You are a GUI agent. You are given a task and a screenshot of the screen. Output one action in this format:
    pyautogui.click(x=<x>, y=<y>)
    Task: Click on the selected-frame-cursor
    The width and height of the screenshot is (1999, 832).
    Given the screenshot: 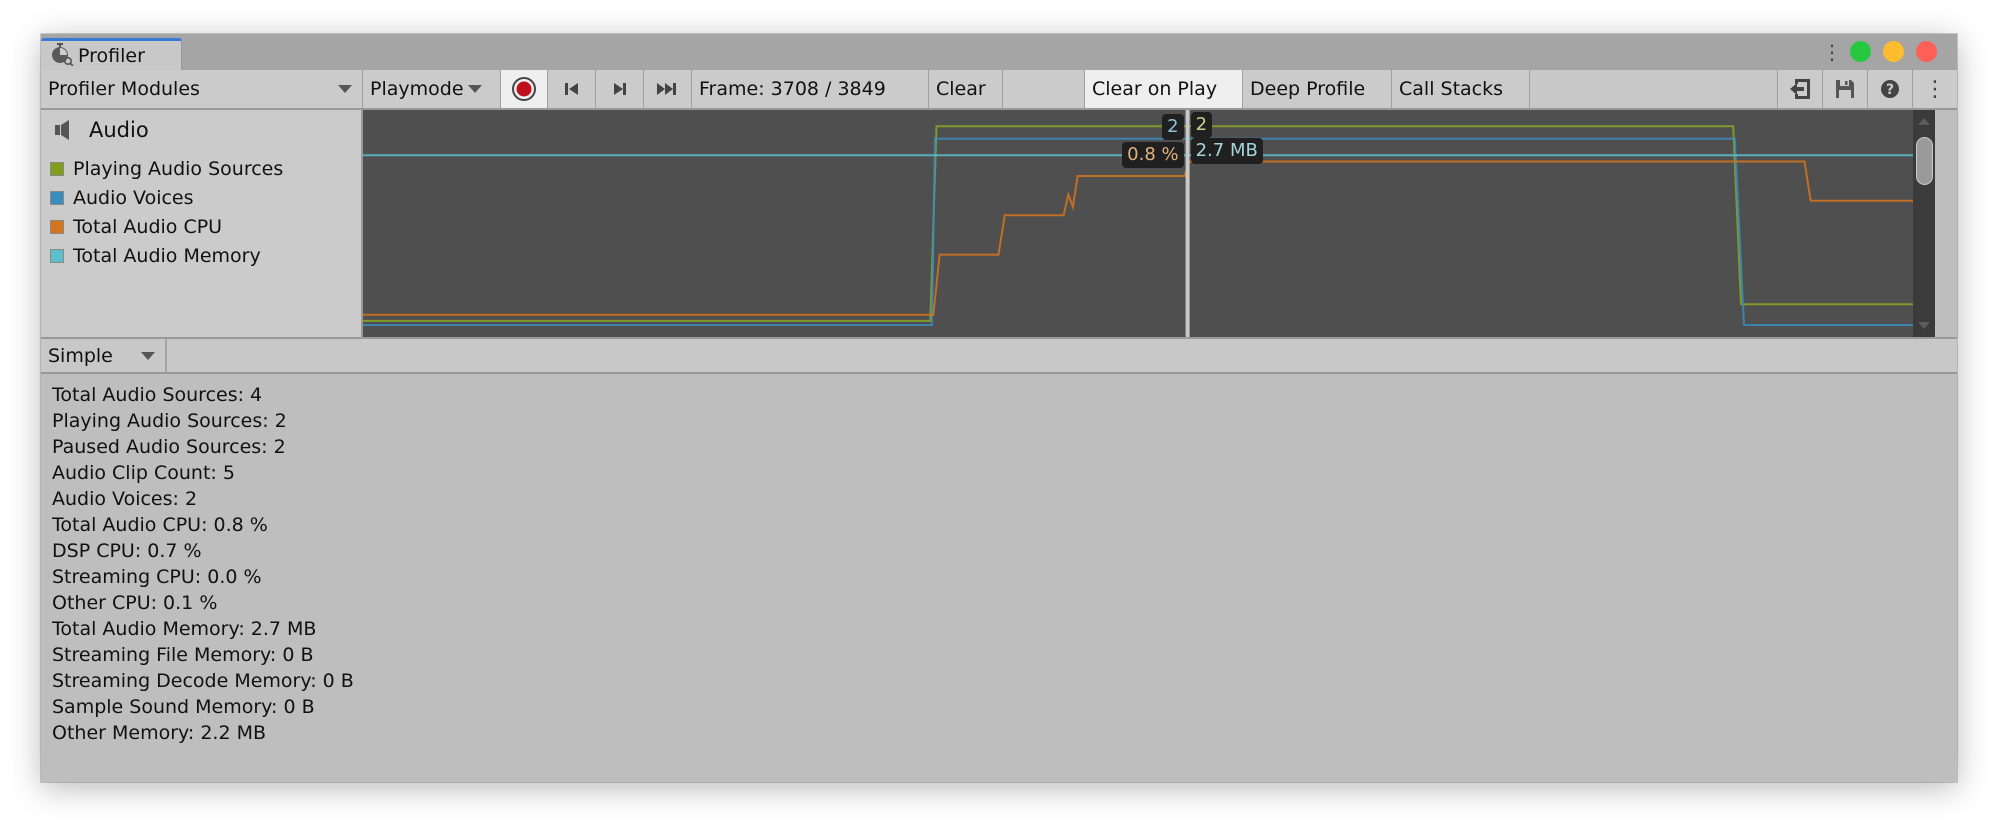 What is the action you would take?
    pyautogui.click(x=1187, y=223)
    